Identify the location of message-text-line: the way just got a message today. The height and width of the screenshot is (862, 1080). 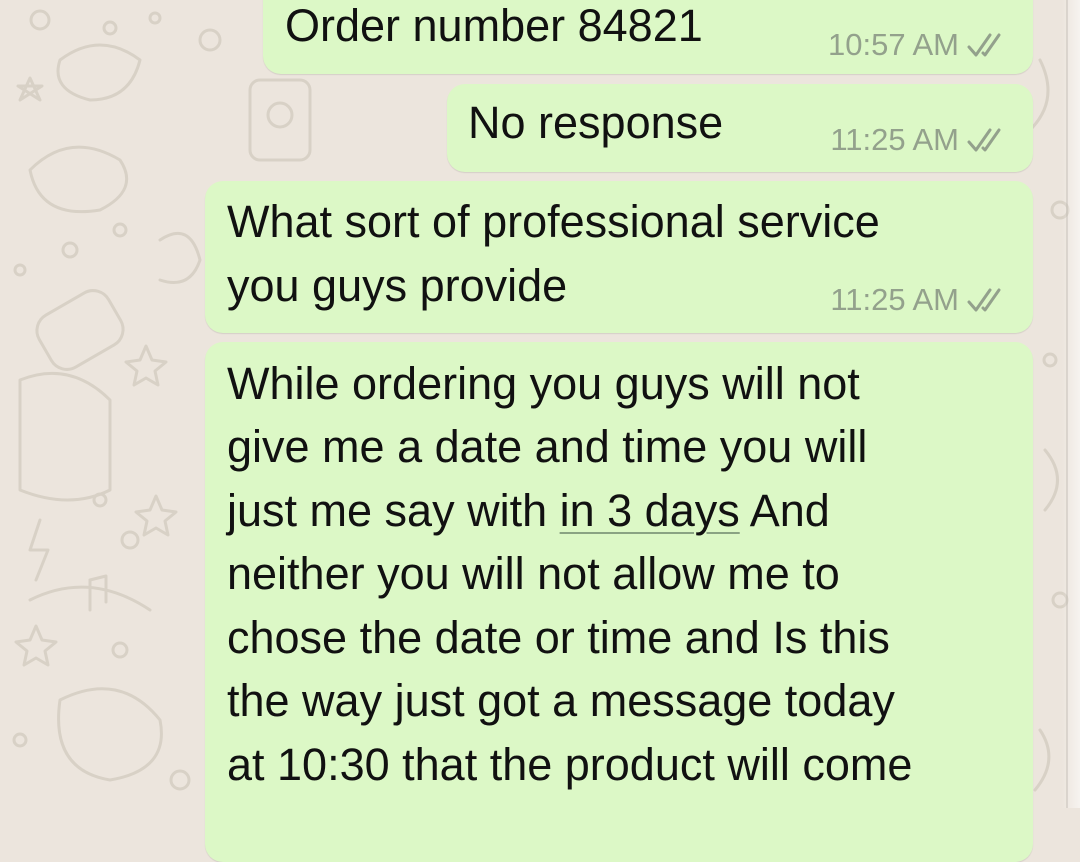
(561, 700).